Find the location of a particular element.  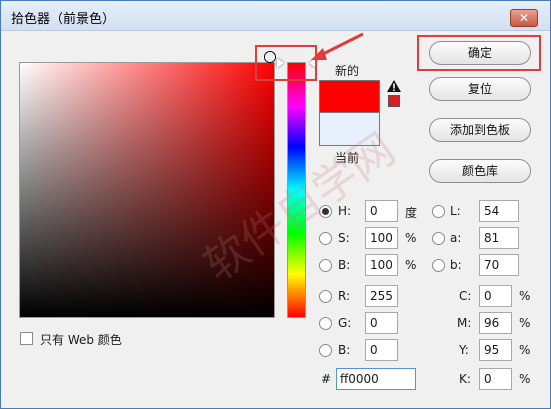

color-libraries-button: 颜色库 is located at coordinates (480, 171).